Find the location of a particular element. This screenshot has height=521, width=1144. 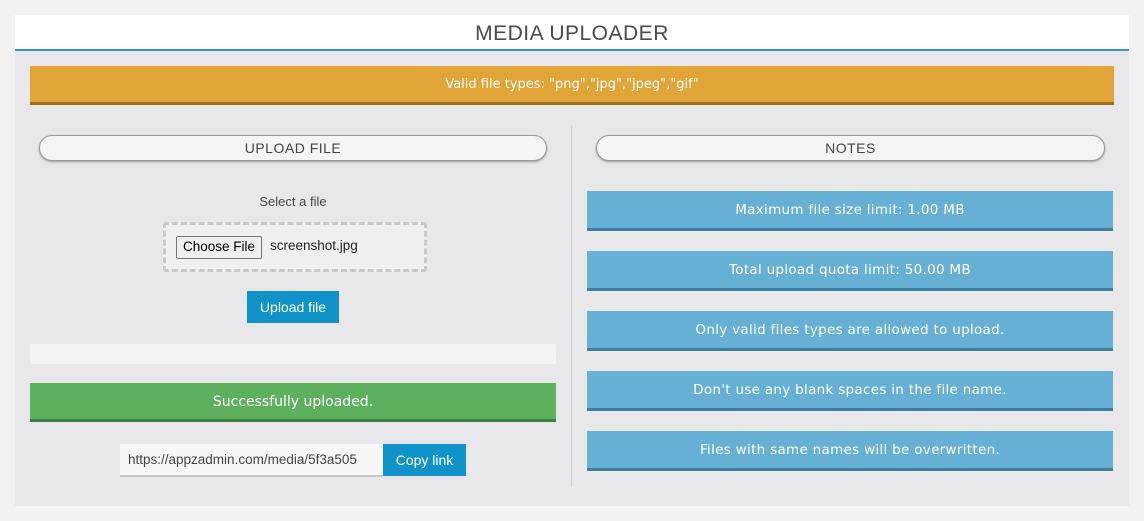

upload-progress-fill is located at coordinates (293, 354).